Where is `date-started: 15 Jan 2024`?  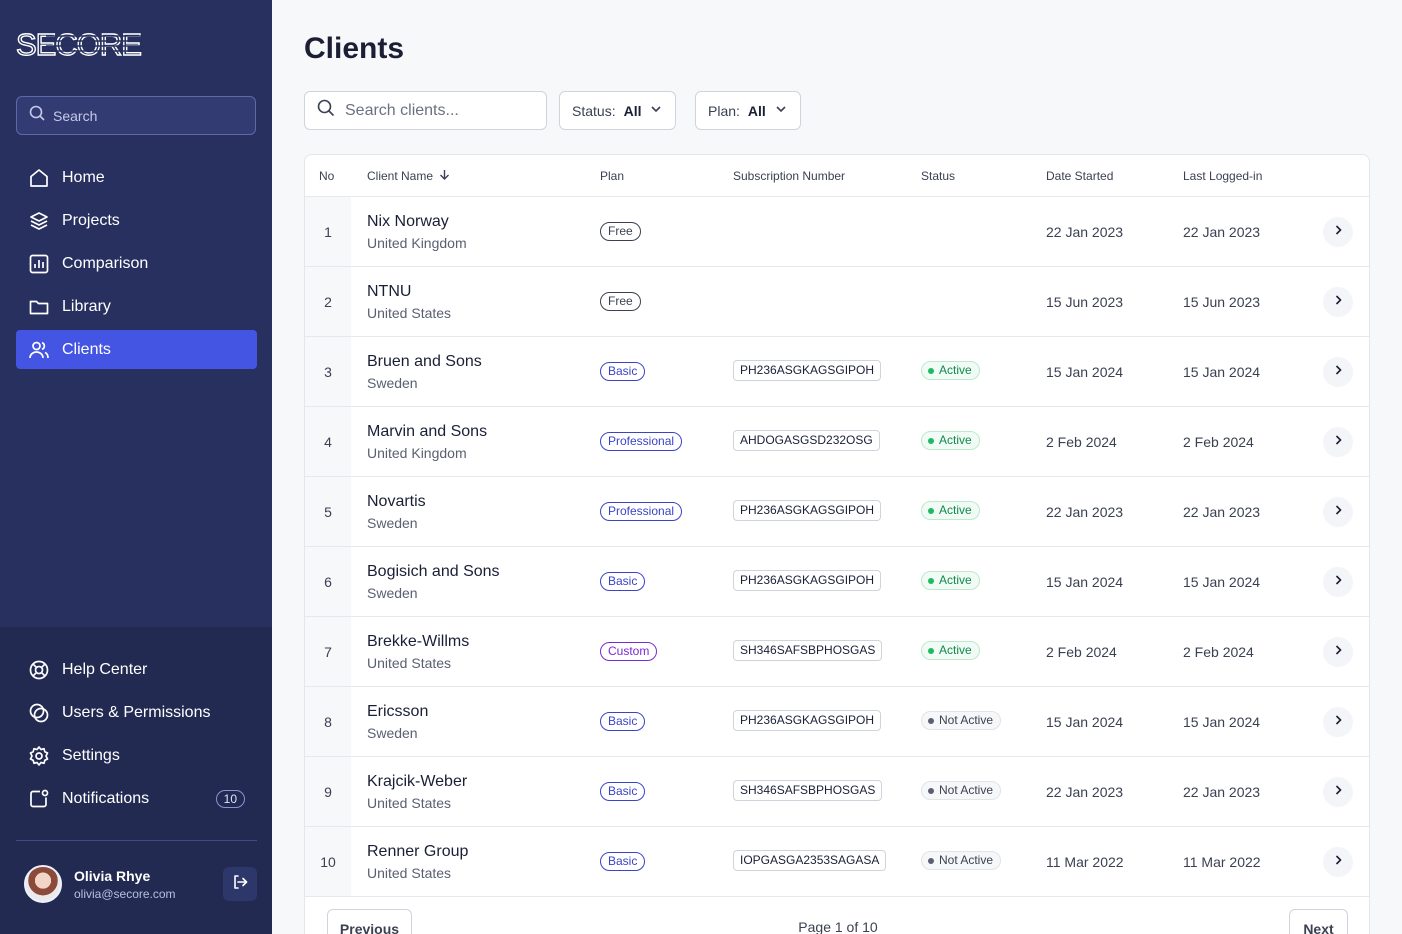
date-started: 15 Jan 2024 is located at coordinates (1085, 582).